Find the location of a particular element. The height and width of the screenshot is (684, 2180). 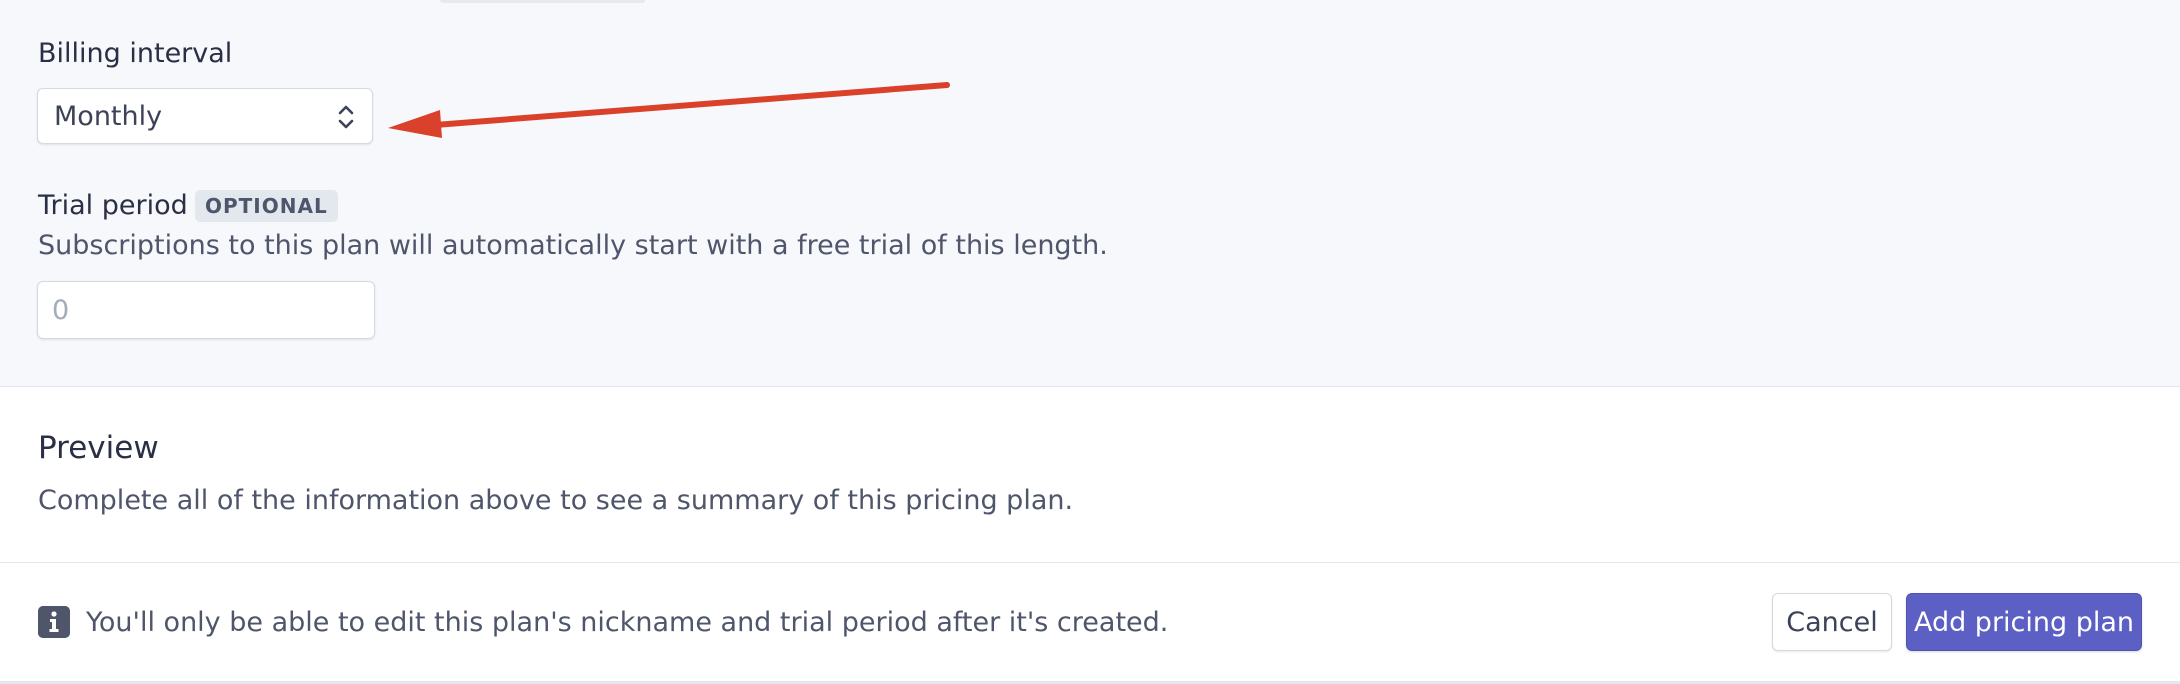

billing-interval-value: Monthly is located at coordinates (108, 116).